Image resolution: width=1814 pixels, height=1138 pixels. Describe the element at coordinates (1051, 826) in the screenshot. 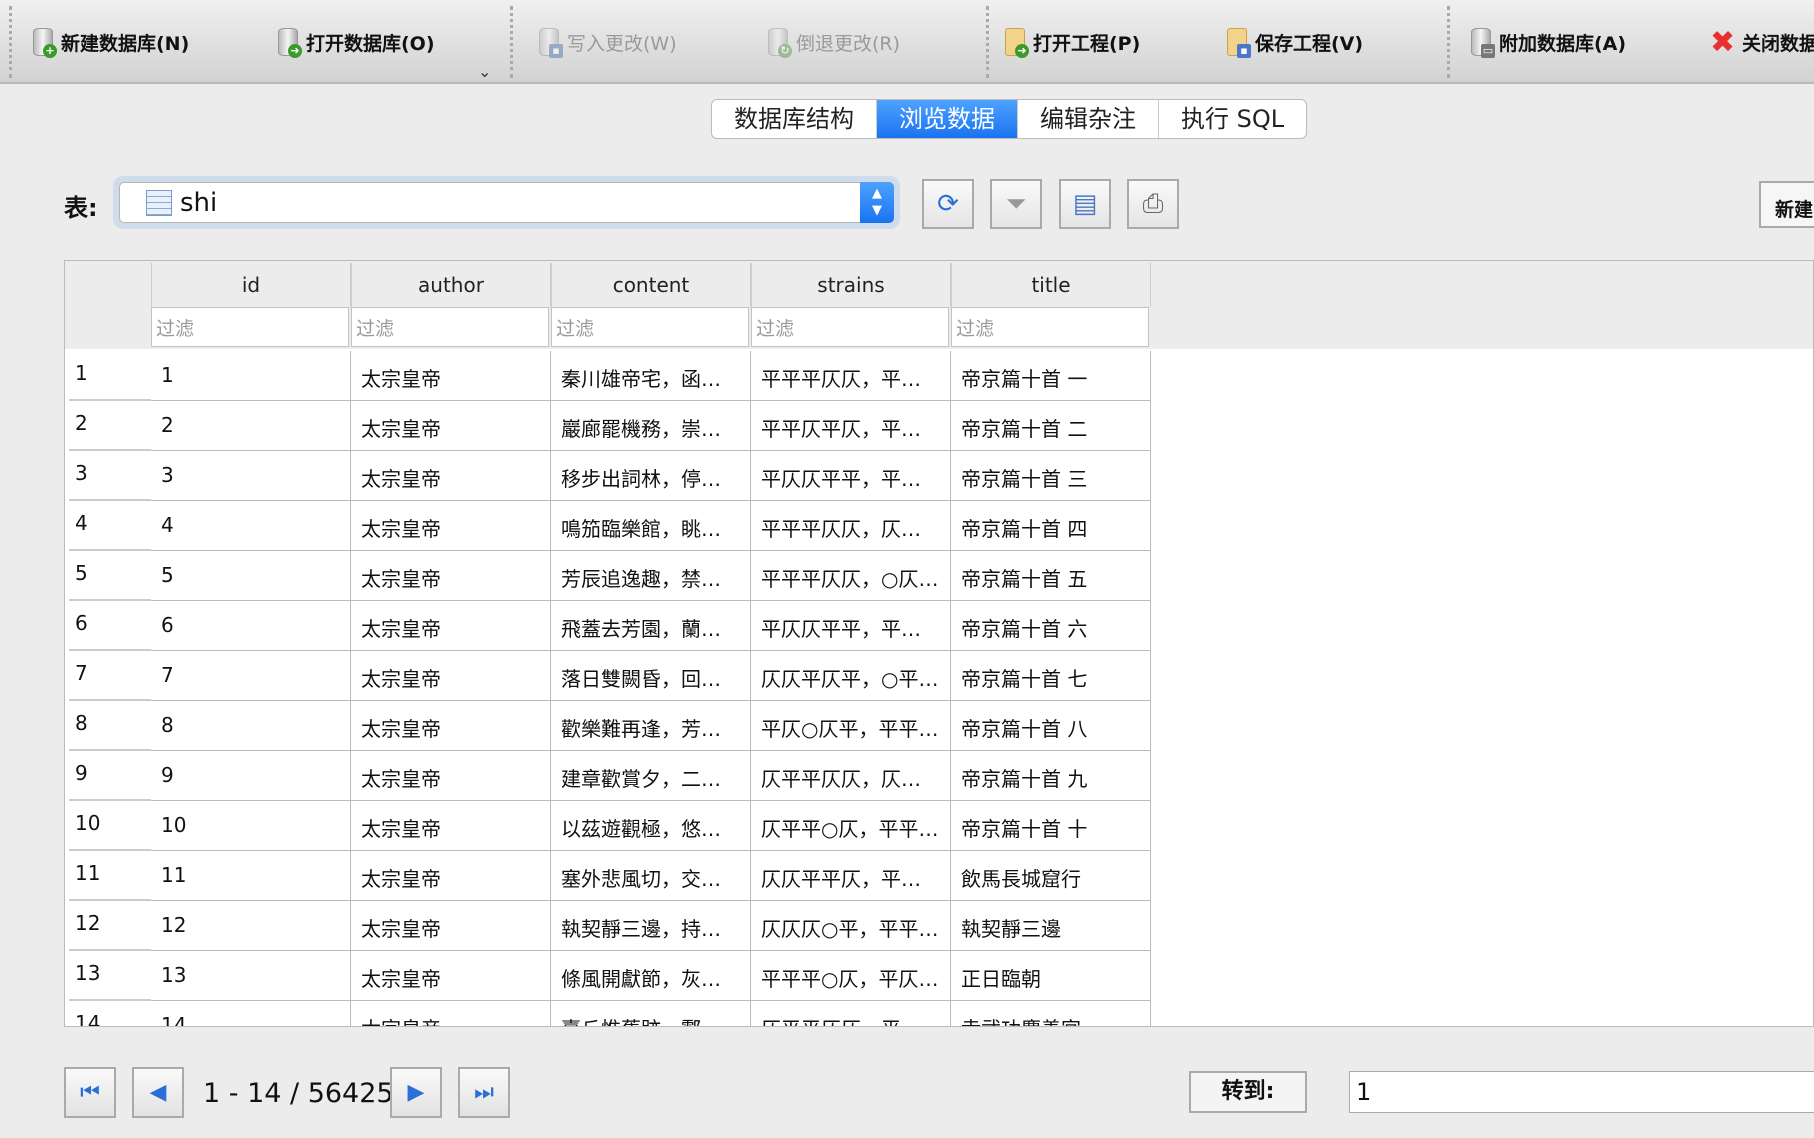

I see `cell-title: 帝京篇十首 十` at that location.